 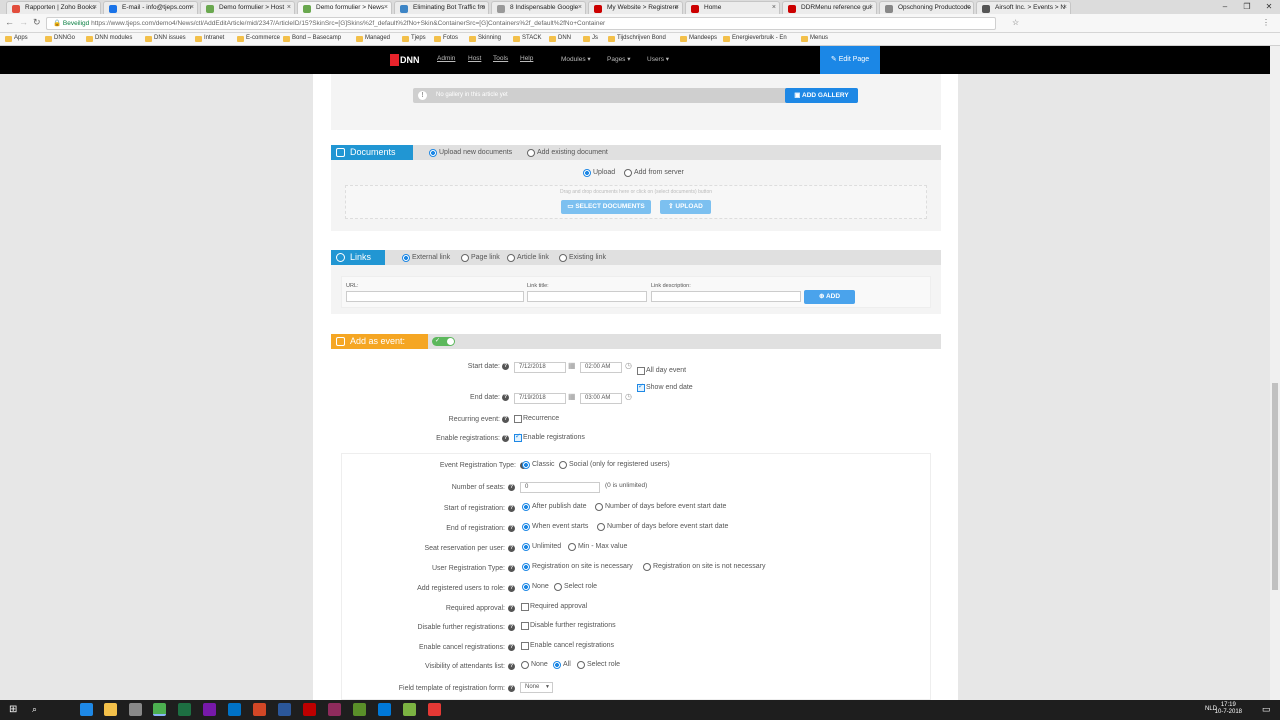 I want to click on browser-tab: Home ×, so click(x=732, y=7).